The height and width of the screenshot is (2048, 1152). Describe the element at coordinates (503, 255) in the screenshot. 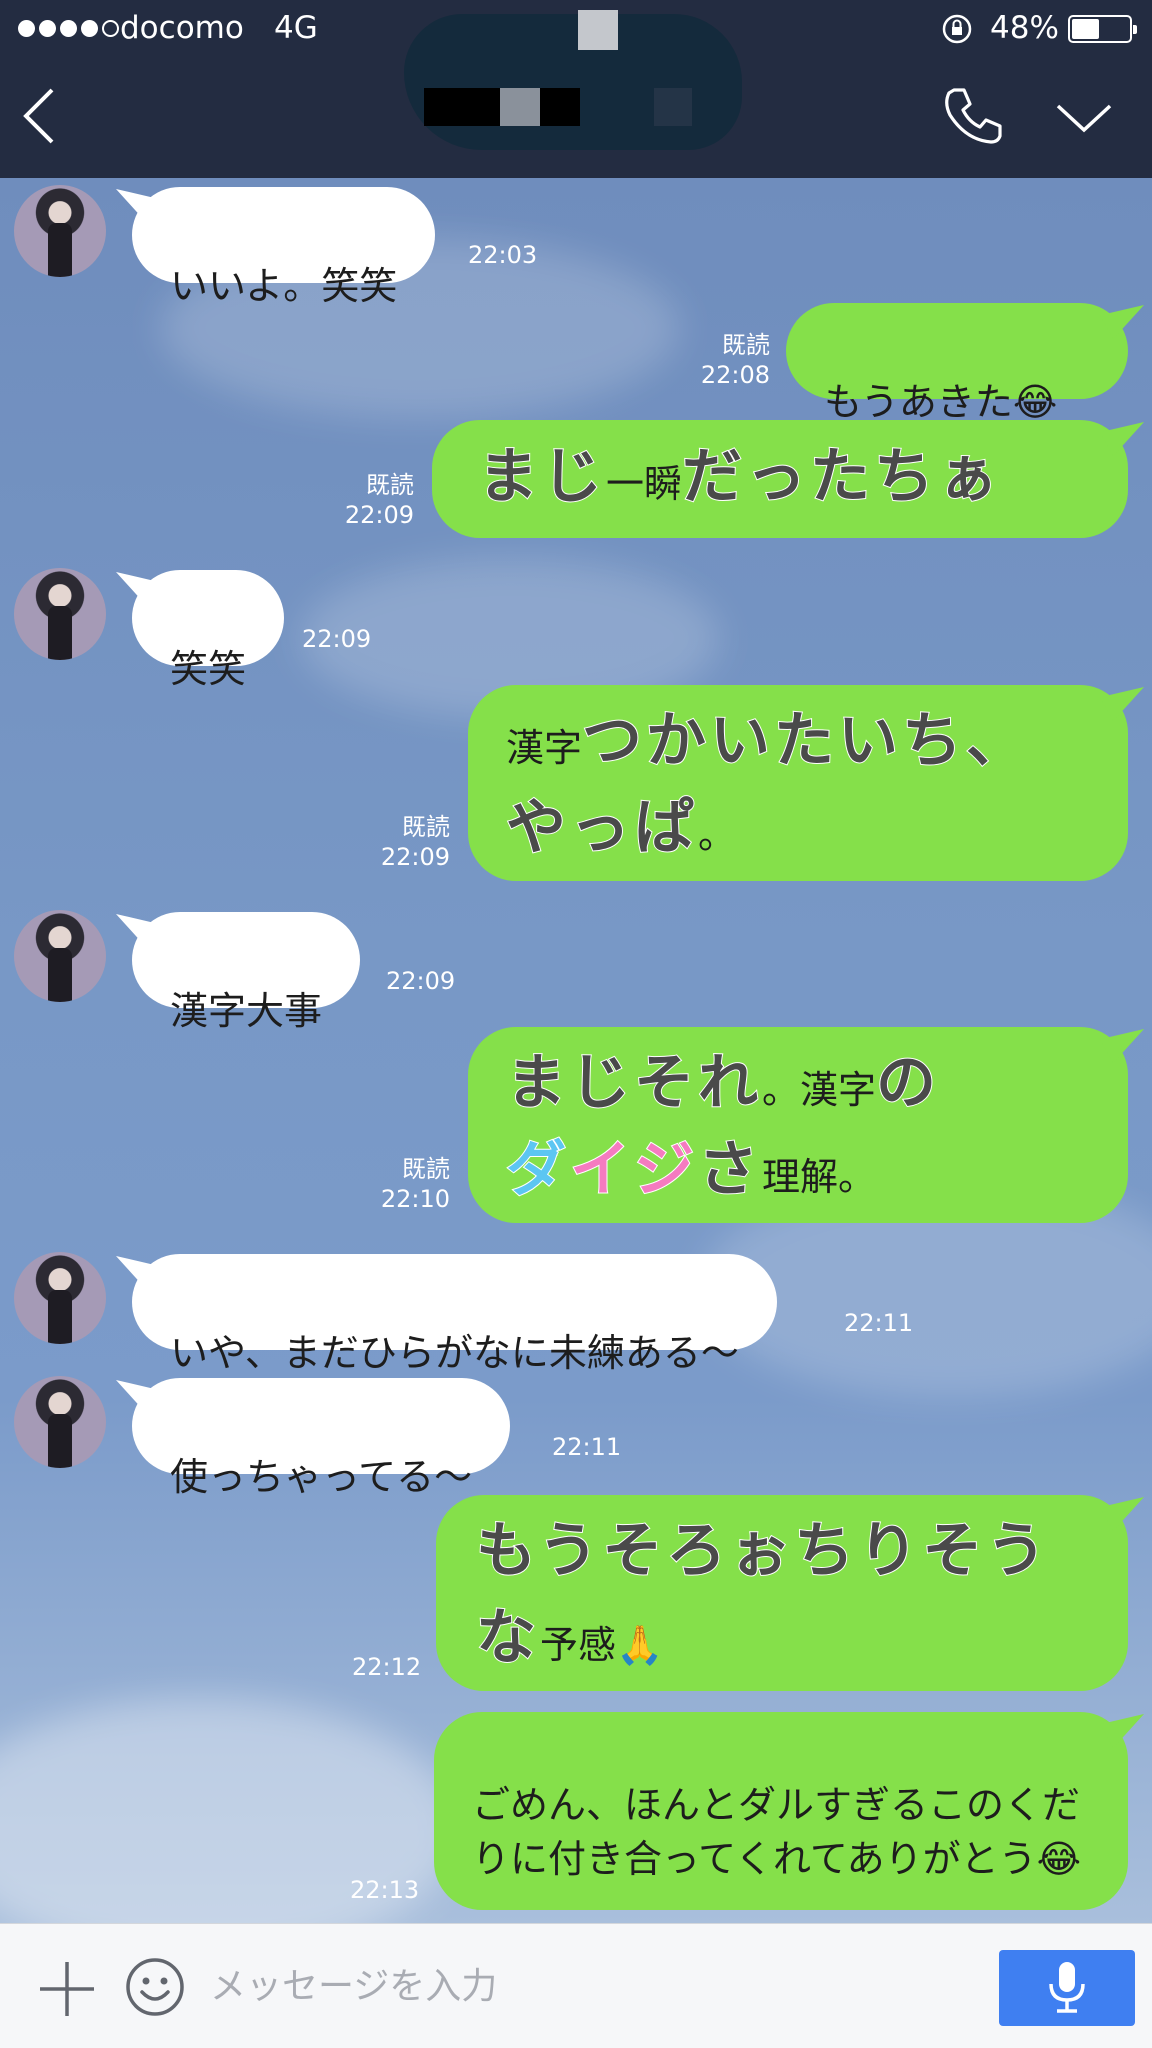

I see `message-time: 22:03` at that location.